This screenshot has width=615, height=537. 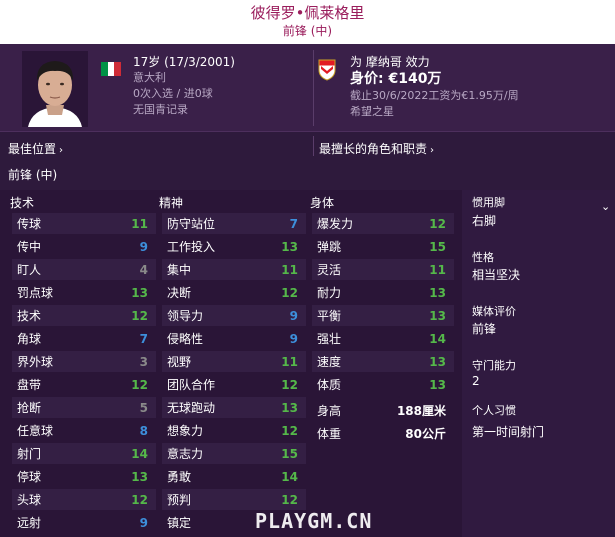 I want to click on attribute-row: 领导力 9, so click(x=234, y=315).